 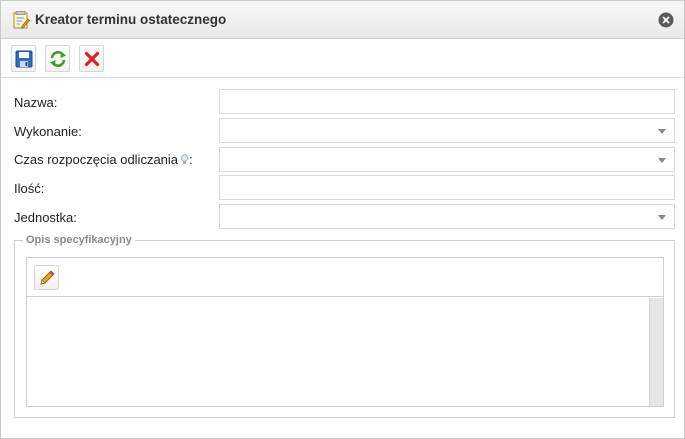 I want to click on unit-select, so click(x=447, y=216).